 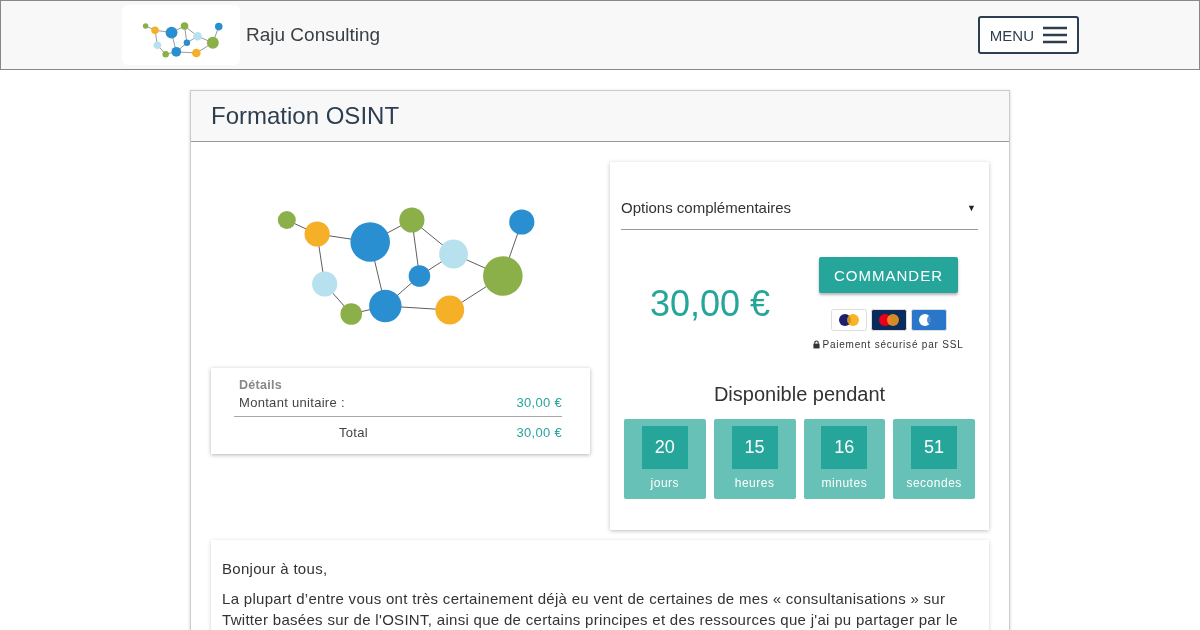 I want to click on countdown-unit: jours, so click(x=665, y=483).